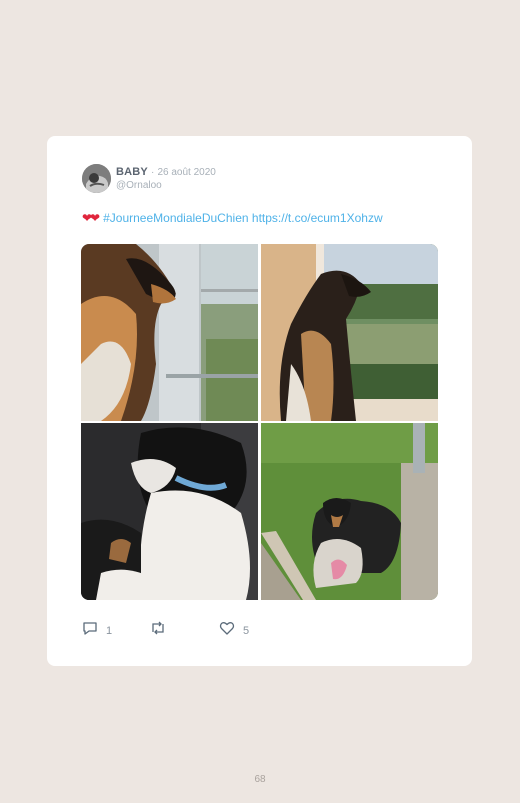 The image size is (520, 803). Describe the element at coordinates (227, 630) in the screenshot. I see `like-icon` at that location.